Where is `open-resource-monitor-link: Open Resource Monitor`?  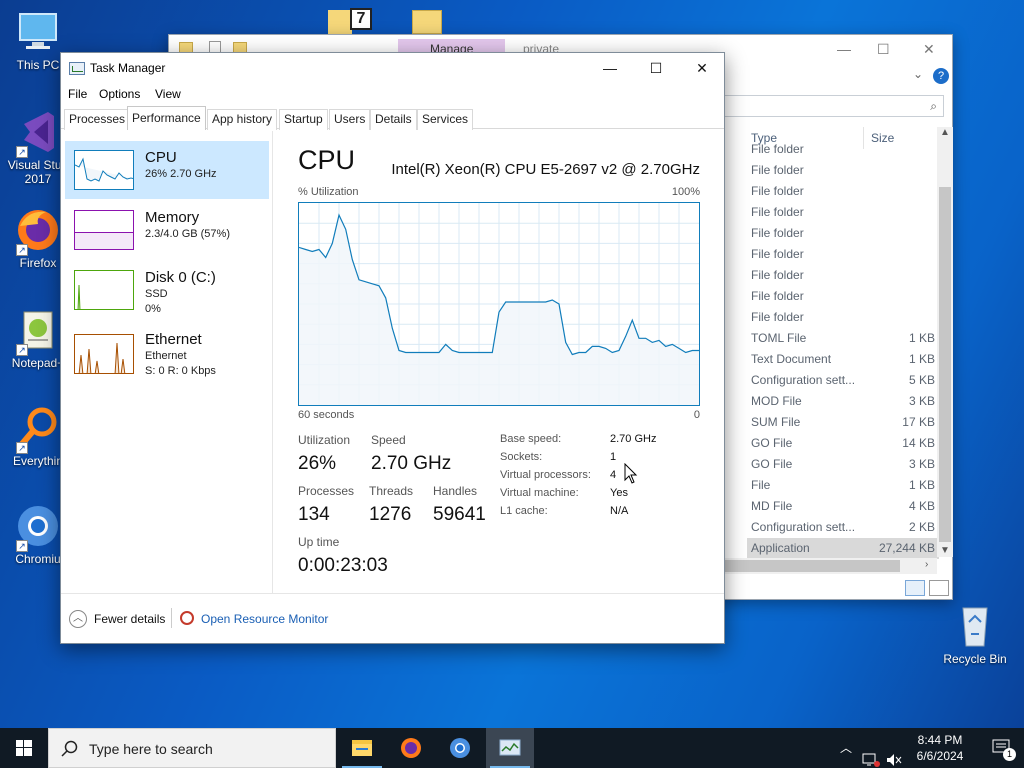
open-resource-monitor-link: Open Resource Monitor is located at coordinates (264, 619).